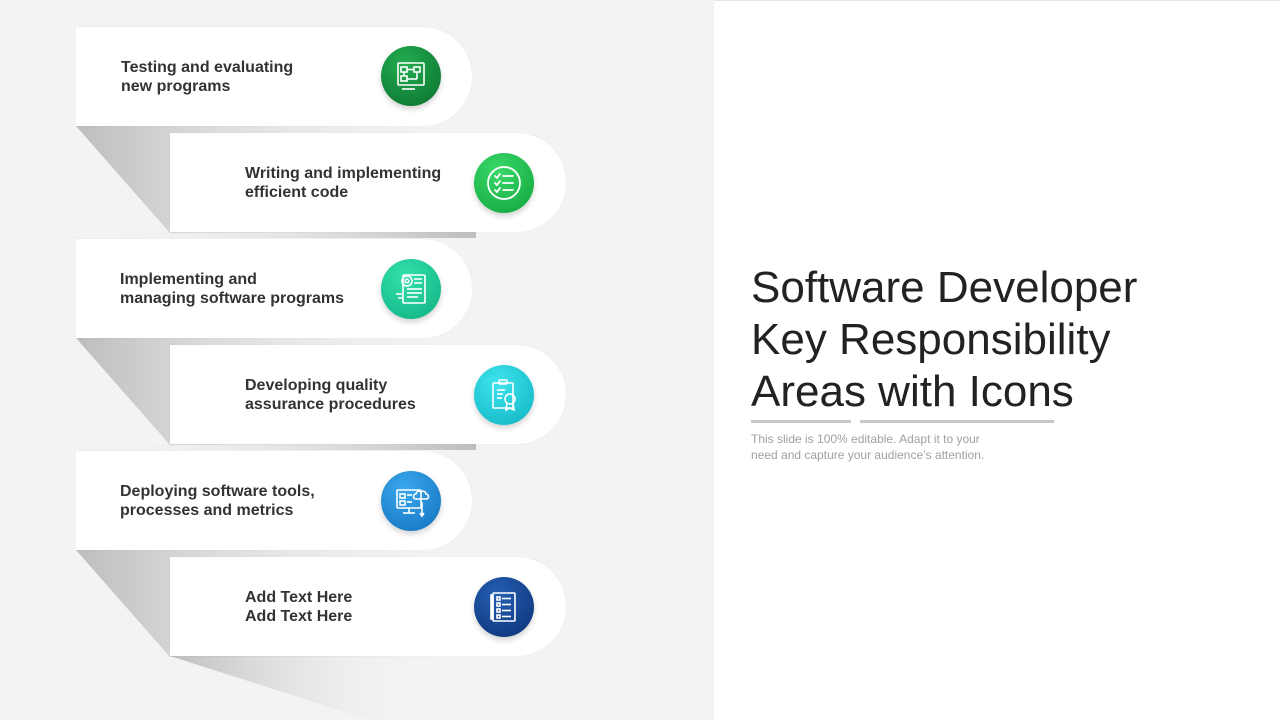 The width and height of the screenshot is (1280, 720). What do you see at coordinates (343, 183) in the screenshot?
I see `card-text: Writing and implementing efficient code` at bounding box center [343, 183].